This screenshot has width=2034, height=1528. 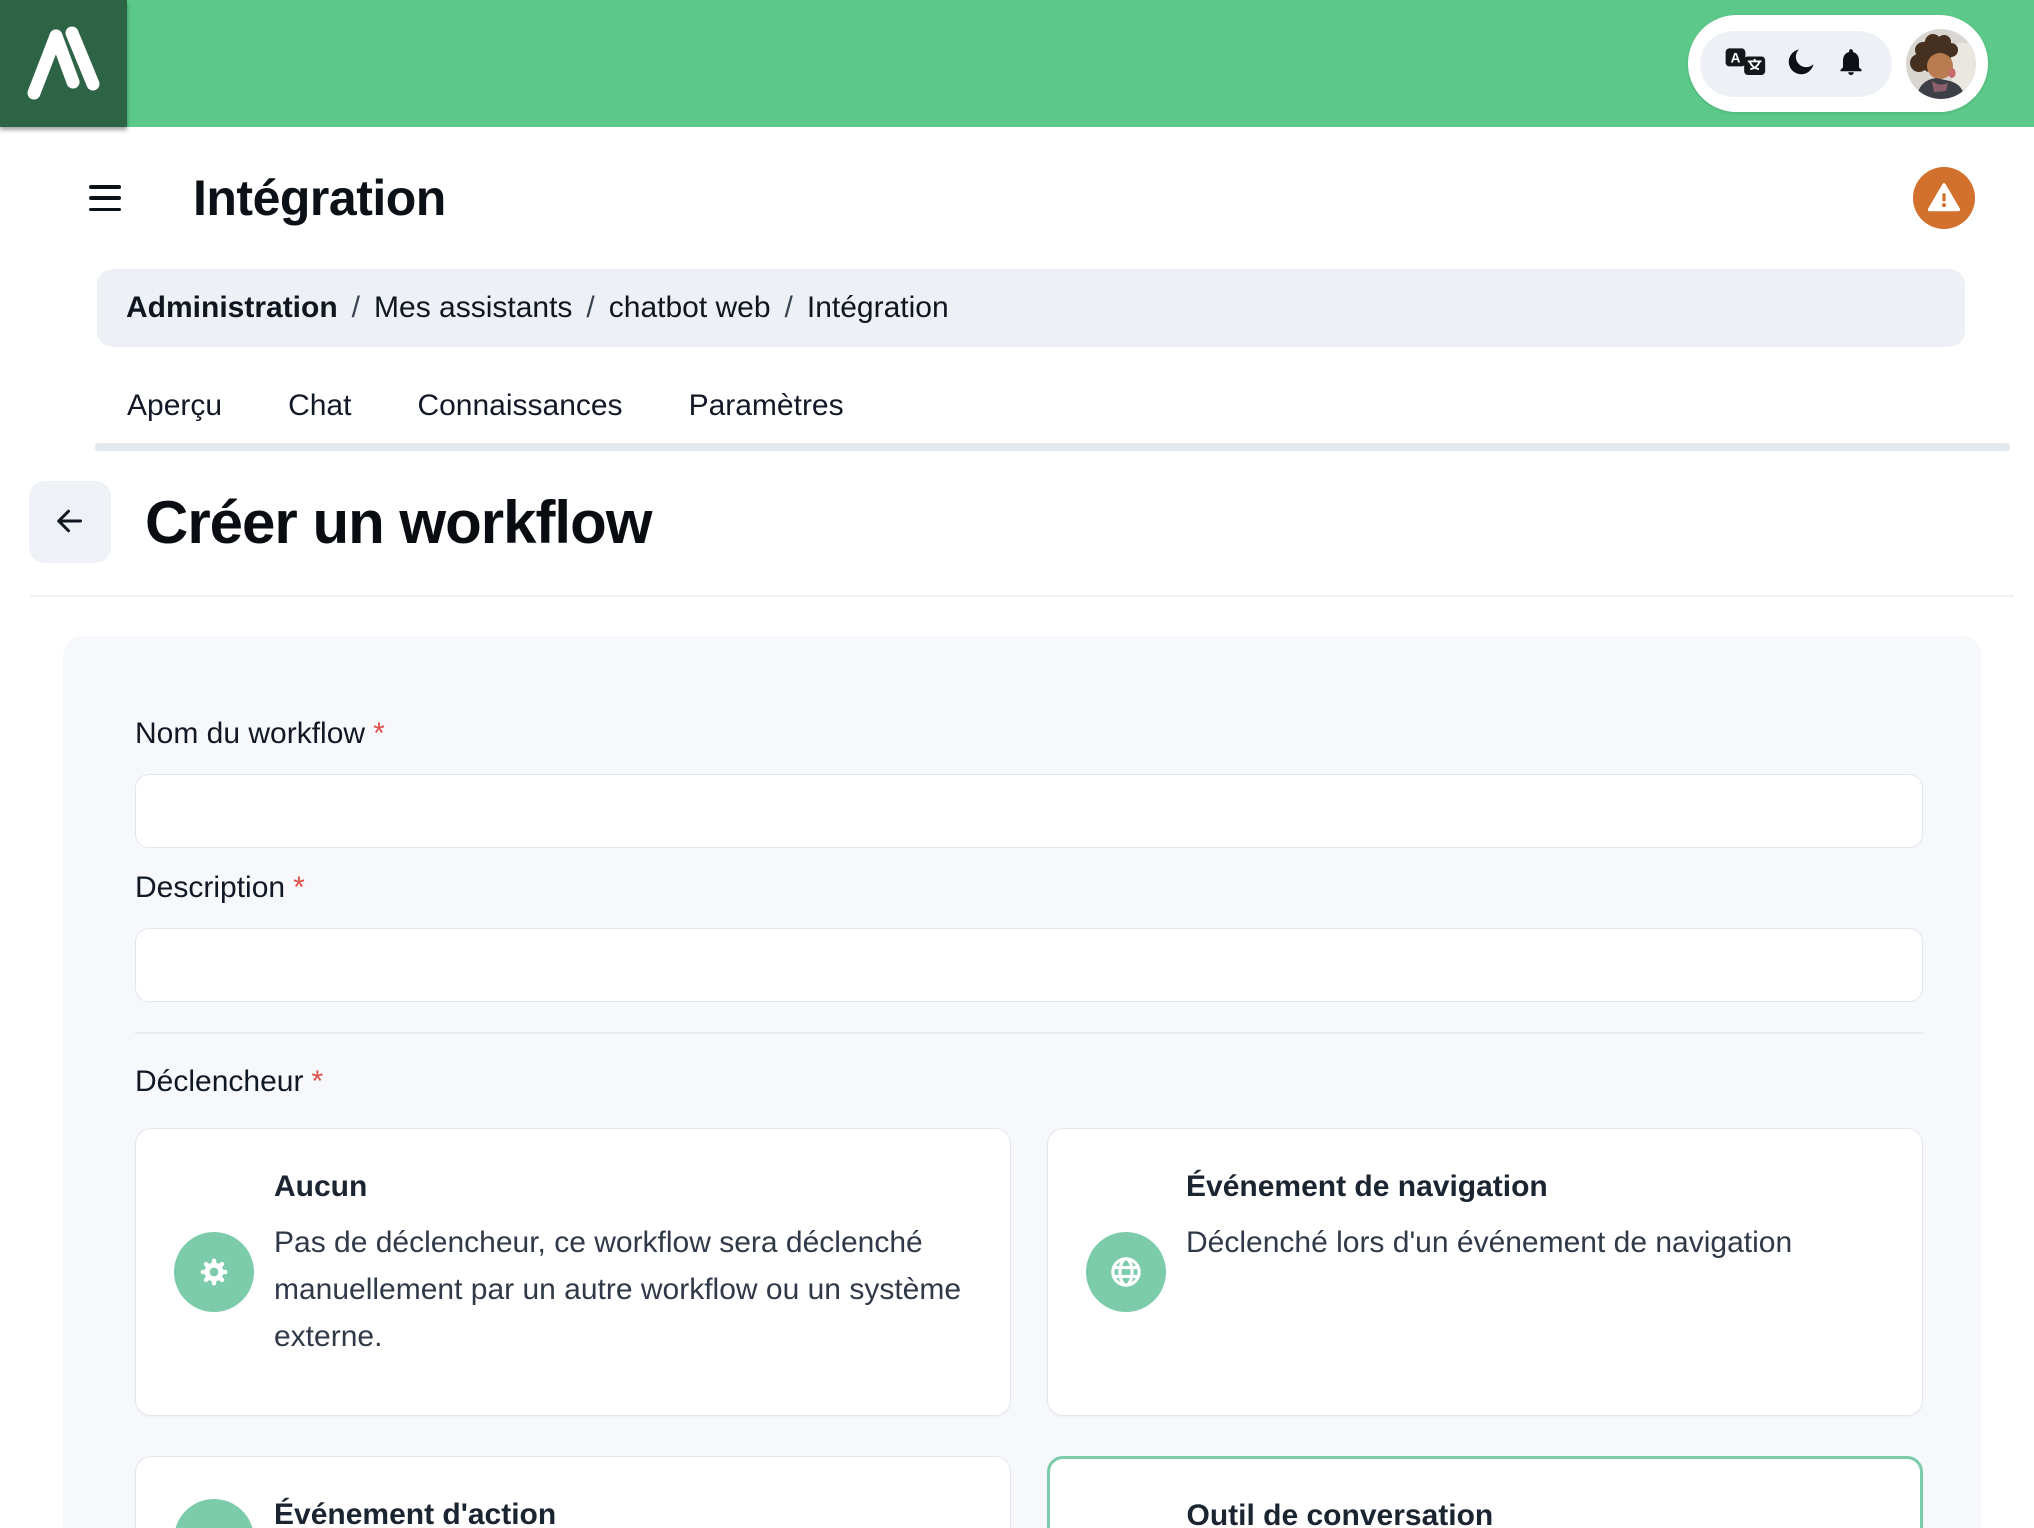 What do you see at coordinates (319, 198) in the screenshot?
I see `page-title: Intégration` at bounding box center [319, 198].